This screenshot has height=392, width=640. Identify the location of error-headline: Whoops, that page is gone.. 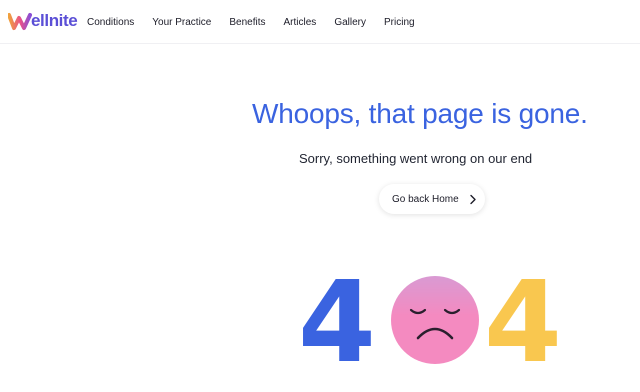
(420, 113).